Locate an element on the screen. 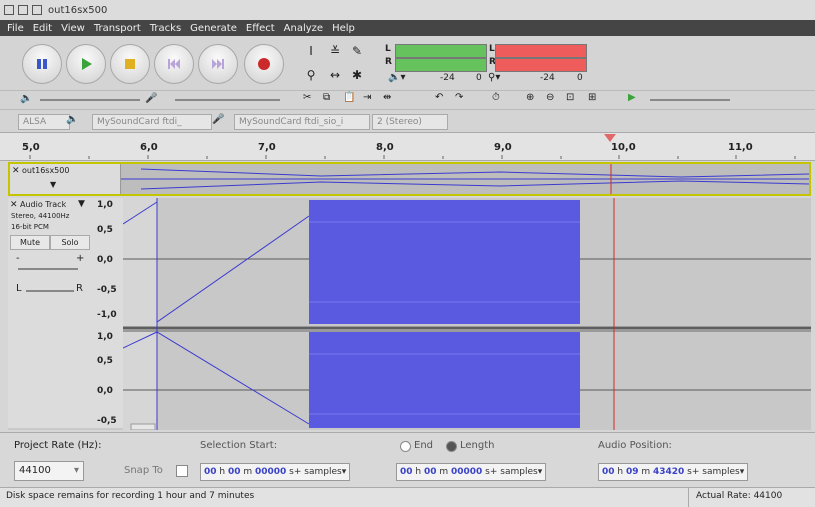  menu-analyze: Analyze is located at coordinates (303, 28).